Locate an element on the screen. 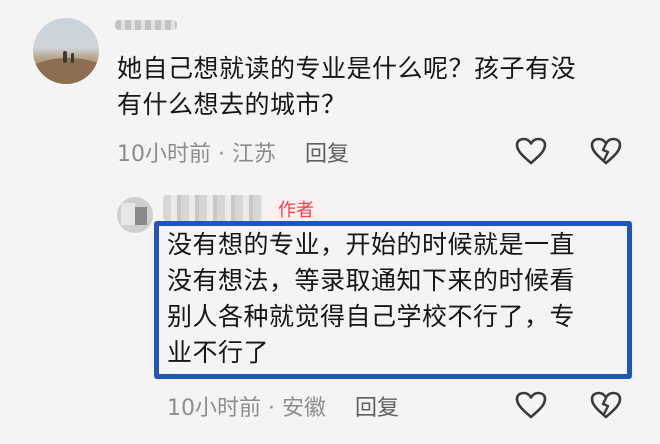 The width and height of the screenshot is (660, 444). comment-text-line: 业不行了 is located at coordinates (218, 352).